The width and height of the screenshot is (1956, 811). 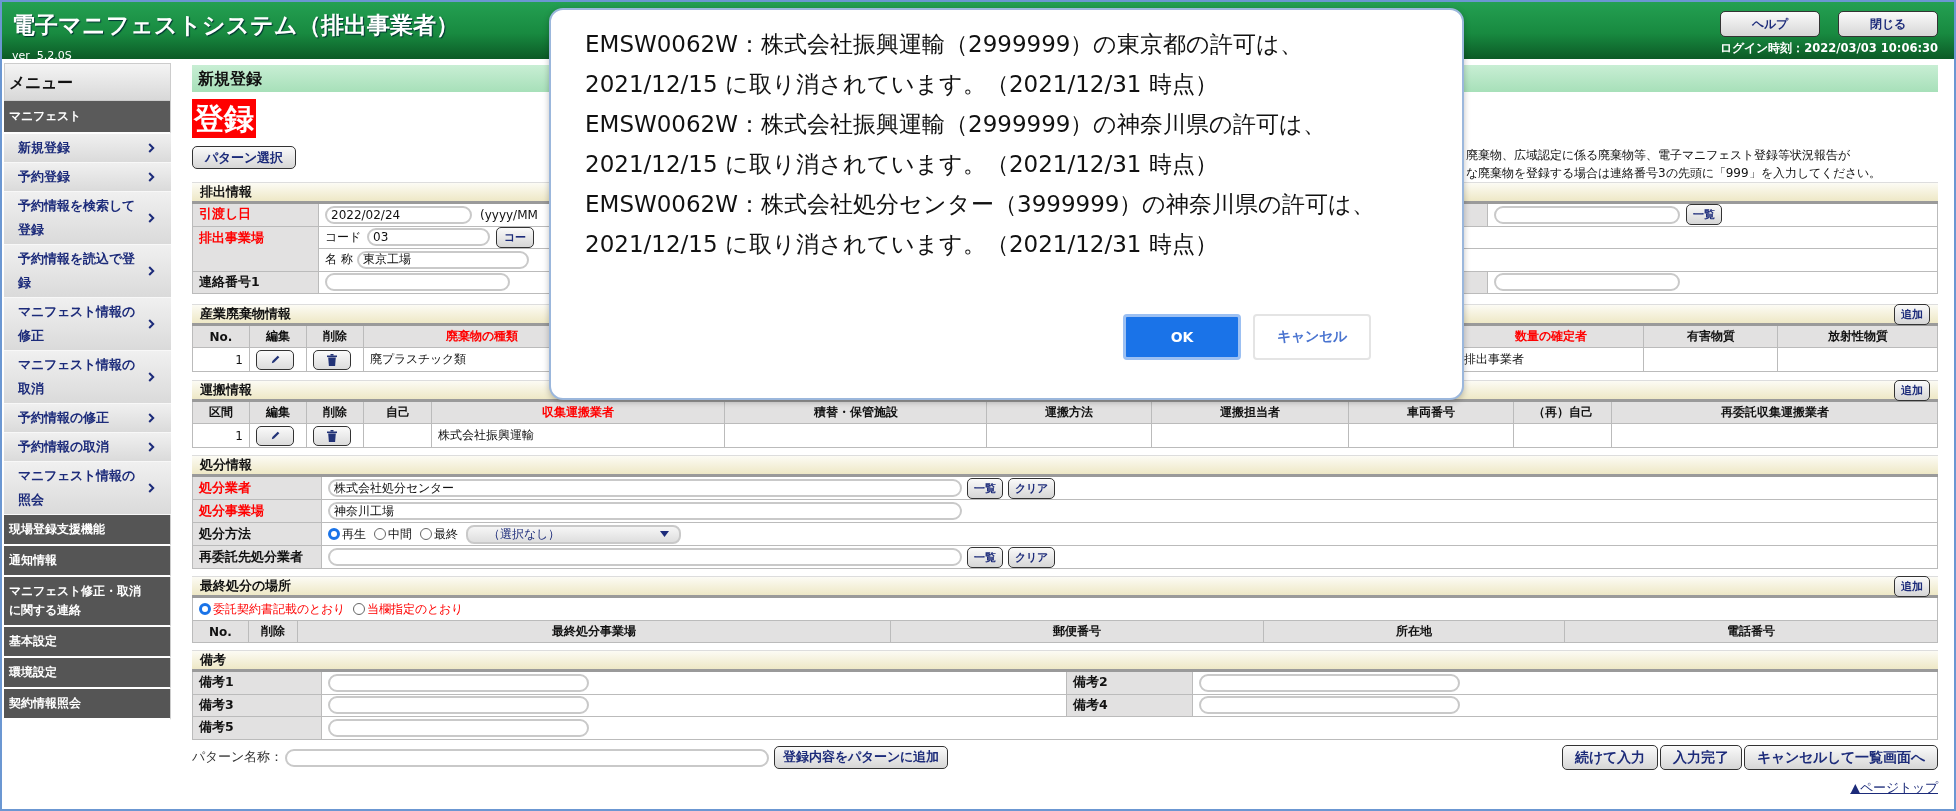 I want to click on menu-group: マニフェスト修正・取消に関する連絡, so click(x=87, y=602).